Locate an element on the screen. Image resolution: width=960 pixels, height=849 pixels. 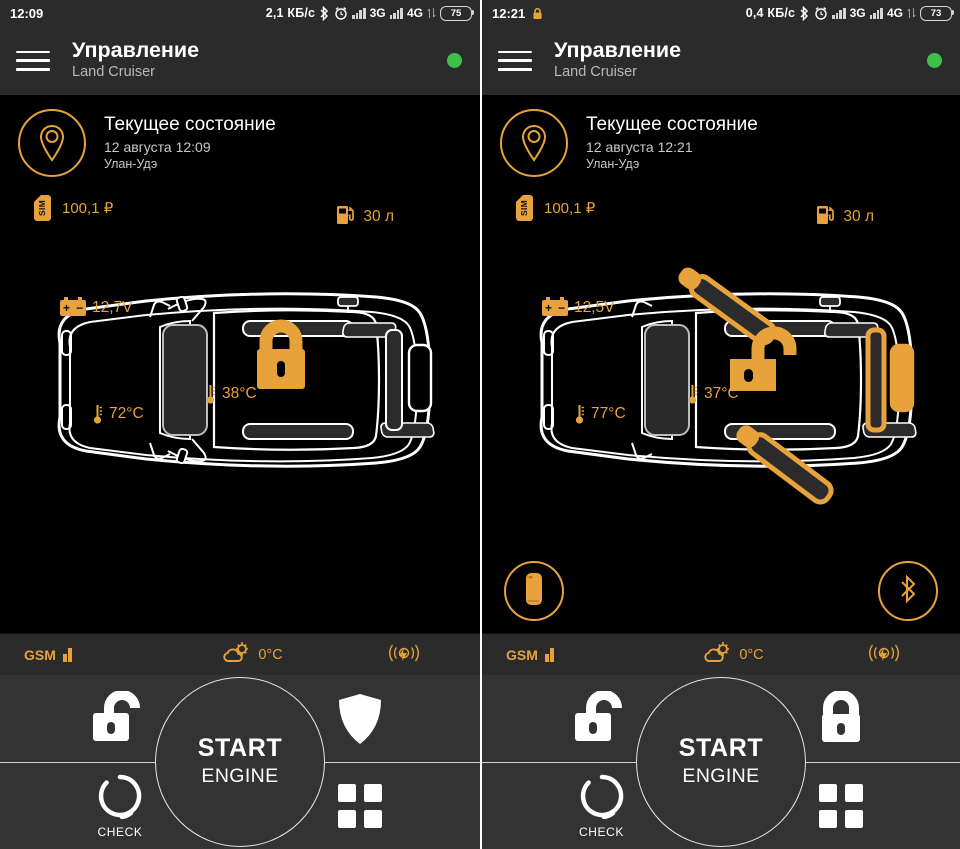
battery-level-badge: 73 is located at coordinates (937, 13).